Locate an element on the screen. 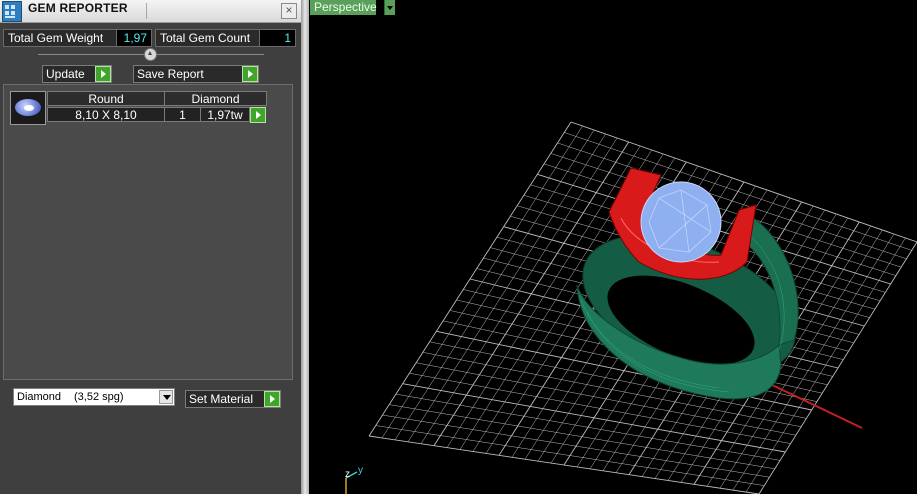 The image size is (917, 494). total-gem-weight-value: 1,97 is located at coordinates (134, 38).